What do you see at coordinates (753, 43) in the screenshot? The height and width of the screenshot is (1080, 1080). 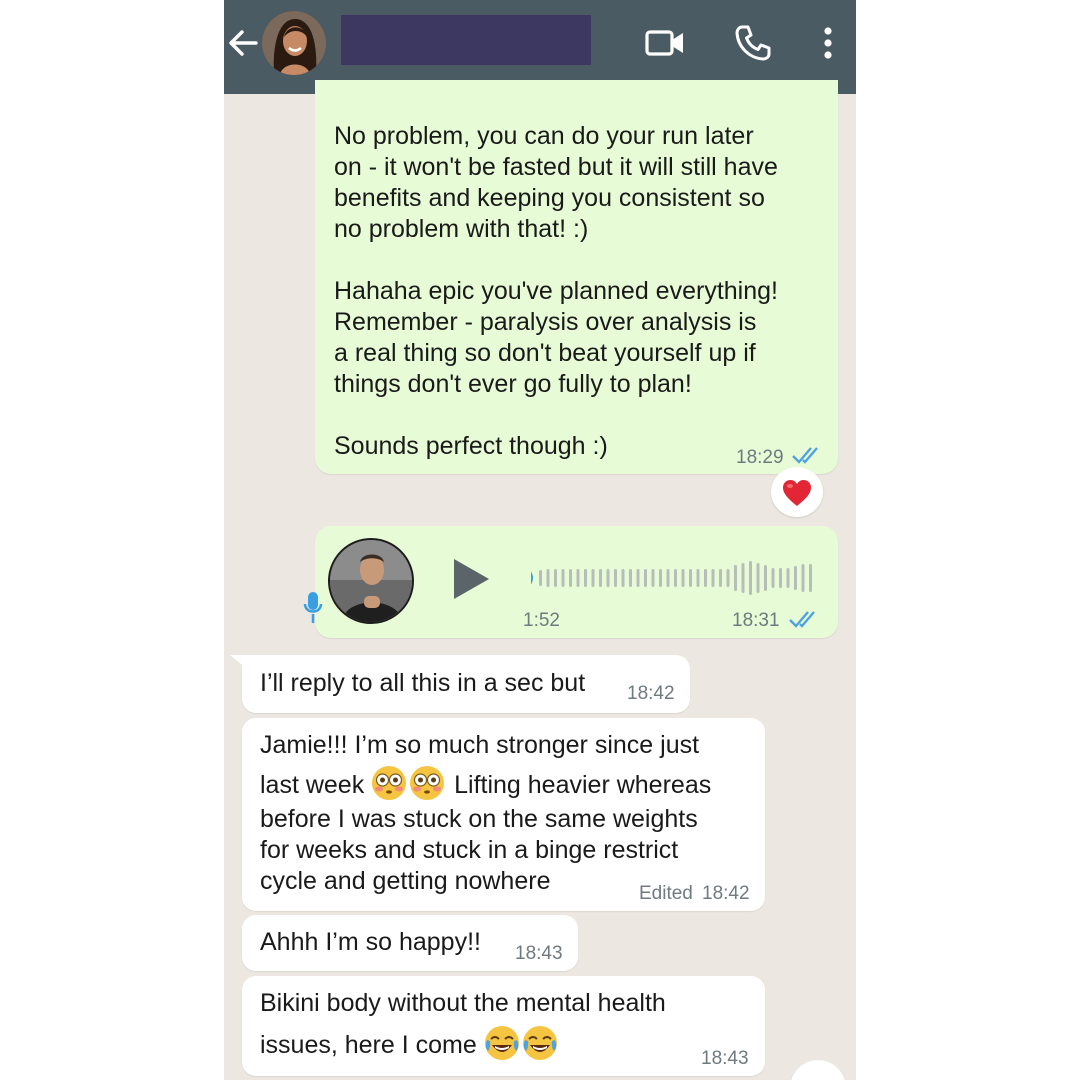 I see `phone-call-icon` at bounding box center [753, 43].